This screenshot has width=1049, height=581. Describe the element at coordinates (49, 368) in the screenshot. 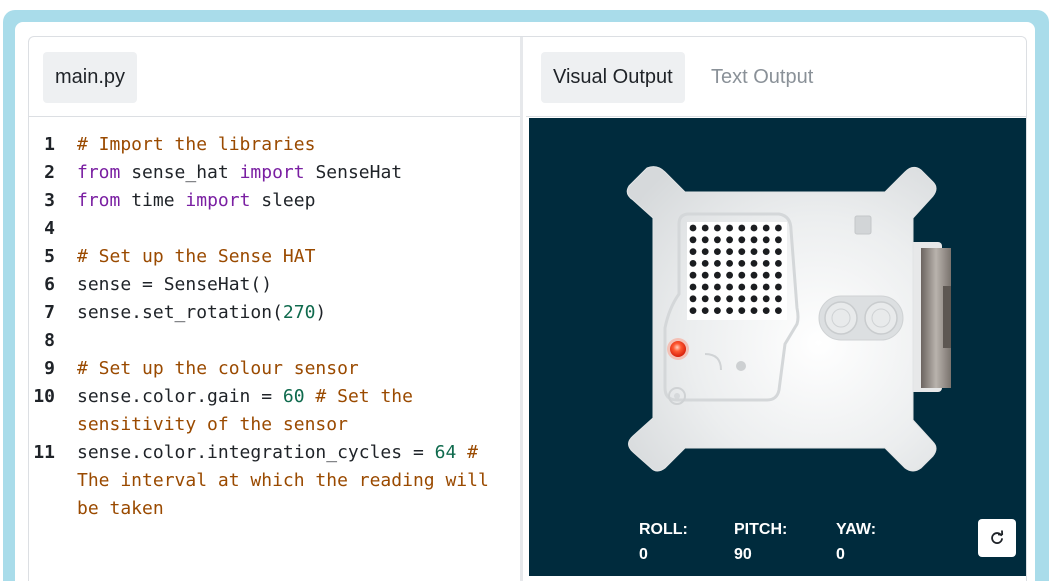

I see `line-number: 9` at that location.